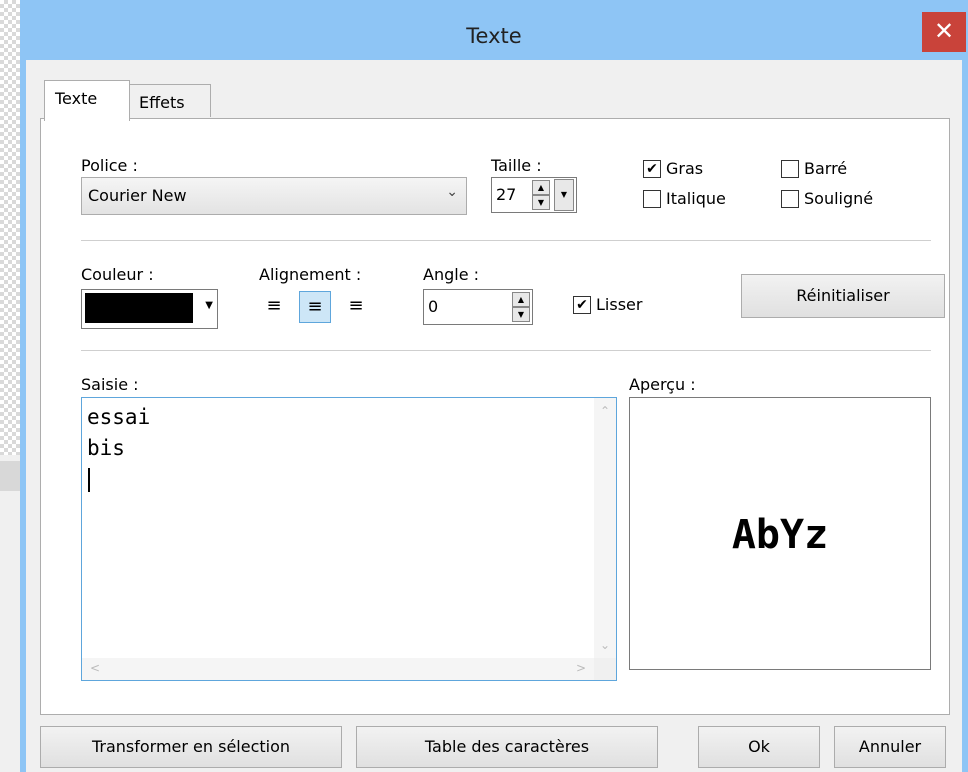 This screenshot has height=772, width=968. What do you see at coordinates (315, 307) in the screenshot?
I see `align-center-icon: ≡` at bounding box center [315, 307].